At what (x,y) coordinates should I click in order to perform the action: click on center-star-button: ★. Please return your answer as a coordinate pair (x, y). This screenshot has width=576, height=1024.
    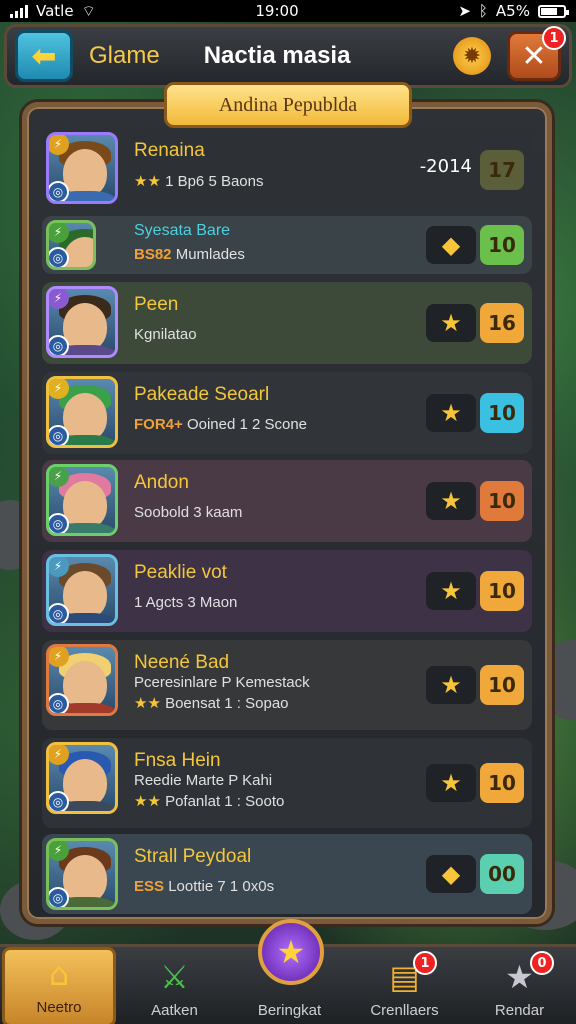
    Looking at the image, I should click on (291, 952).